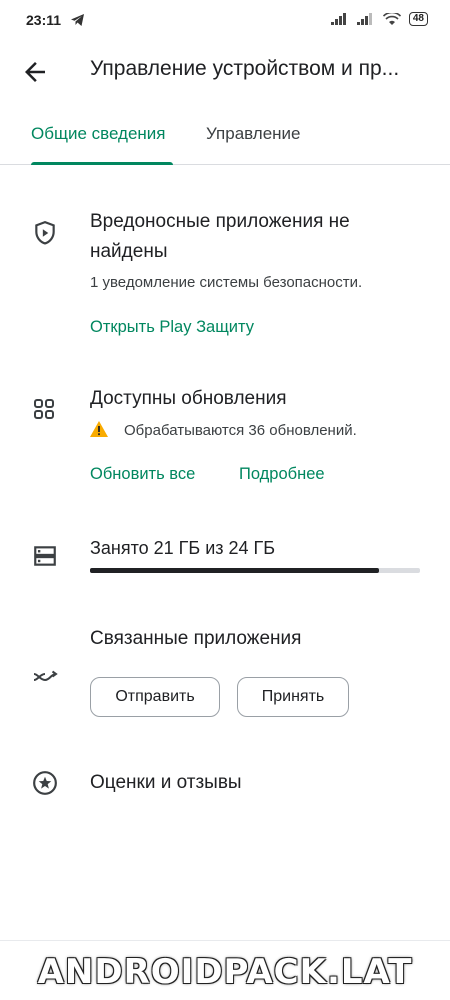 This screenshot has height=1000, width=450. What do you see at coordinates (172, 327) in the screenshot?
I see `open-play-protect-link: Открыть Play Защиту` at bounding box center [172, 327].